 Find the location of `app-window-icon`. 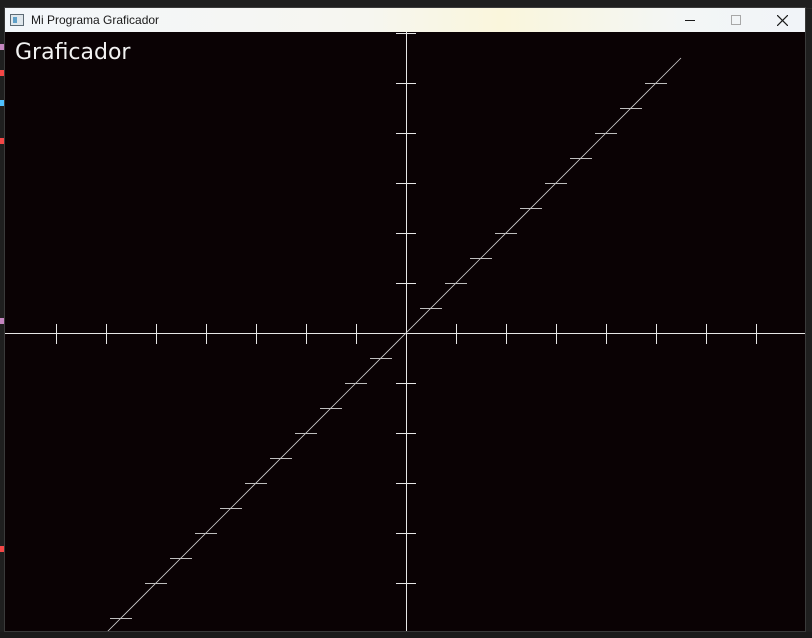

app-window-icon is located at coordinates (17, 20).